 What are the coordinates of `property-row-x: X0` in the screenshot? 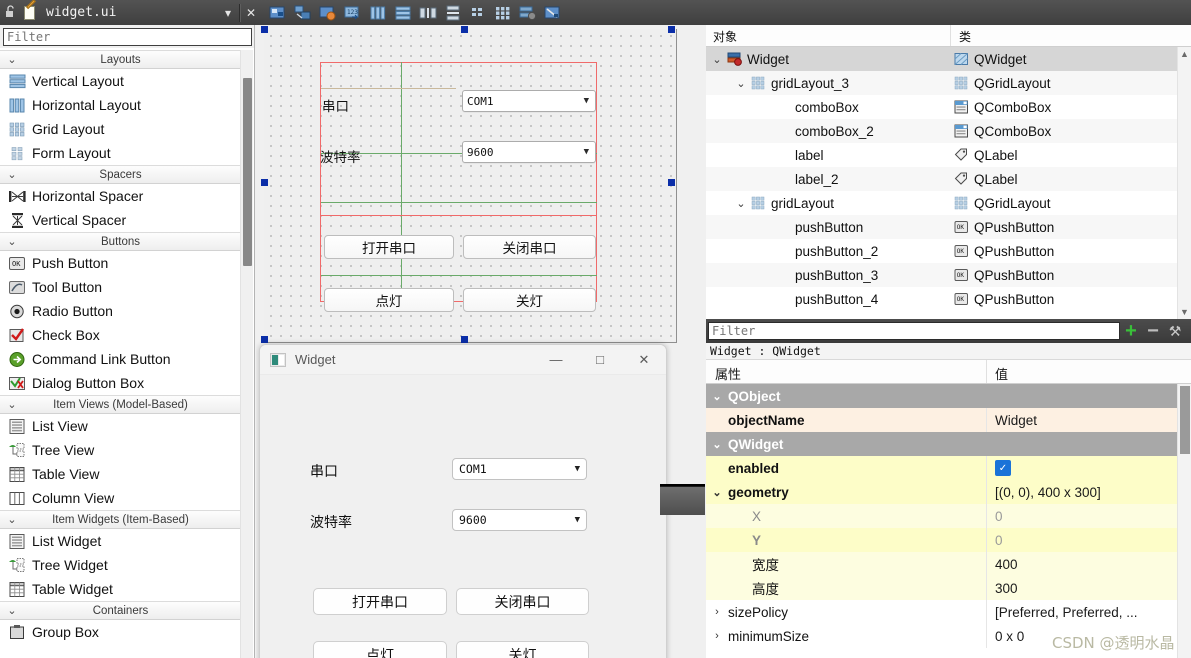 It's located at (941, 516).